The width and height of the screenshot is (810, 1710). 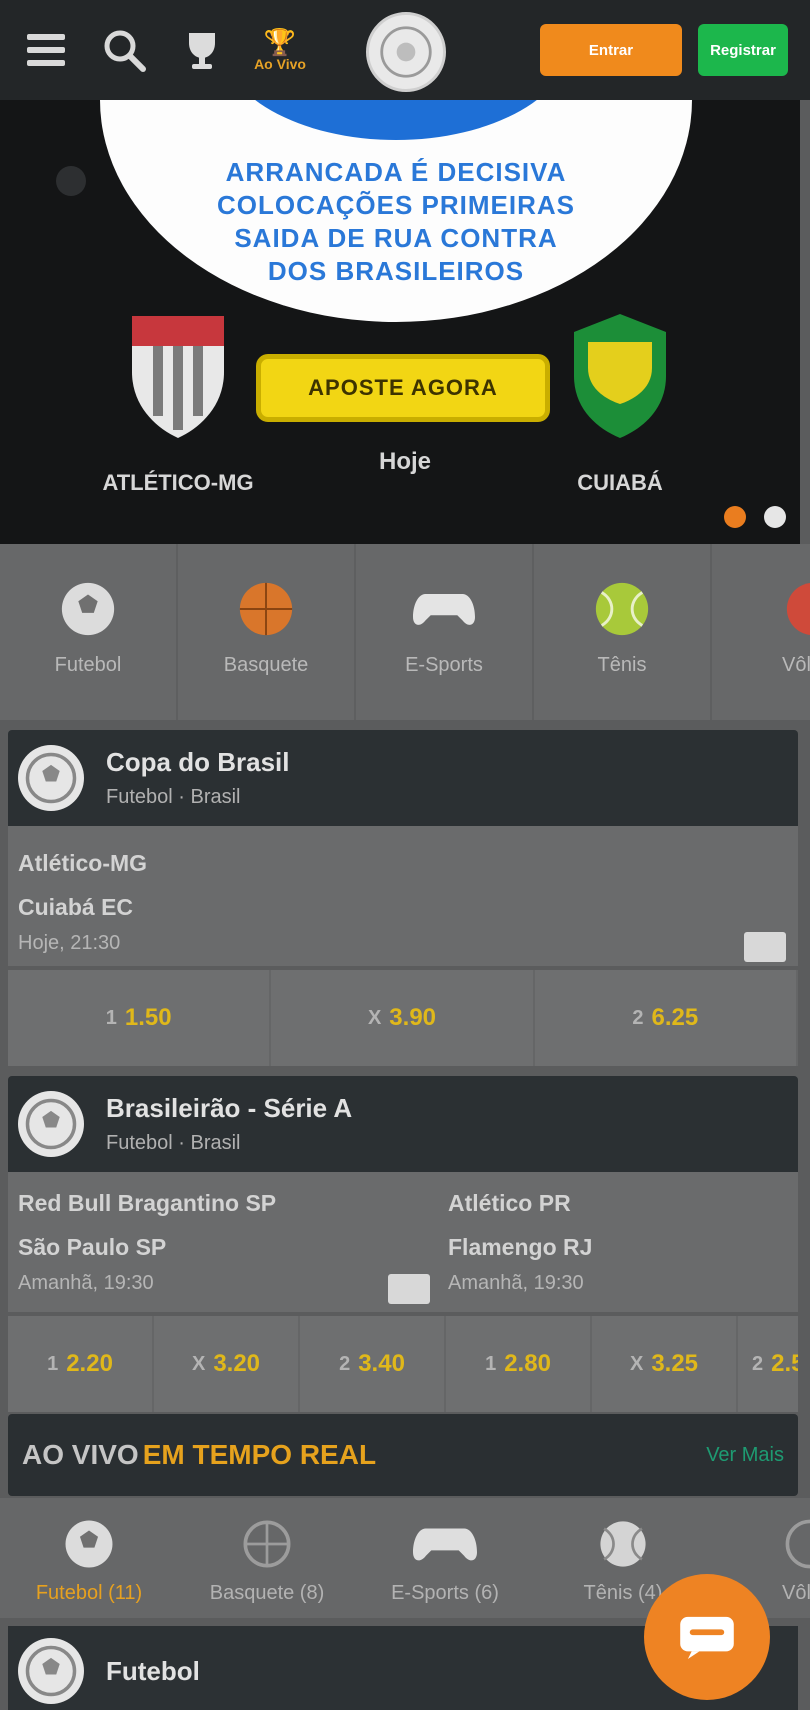 What do you see at coordinates (622, 665) in the screenshot?
I see `sport-label: Tênis` at bounding box center [622, 665].